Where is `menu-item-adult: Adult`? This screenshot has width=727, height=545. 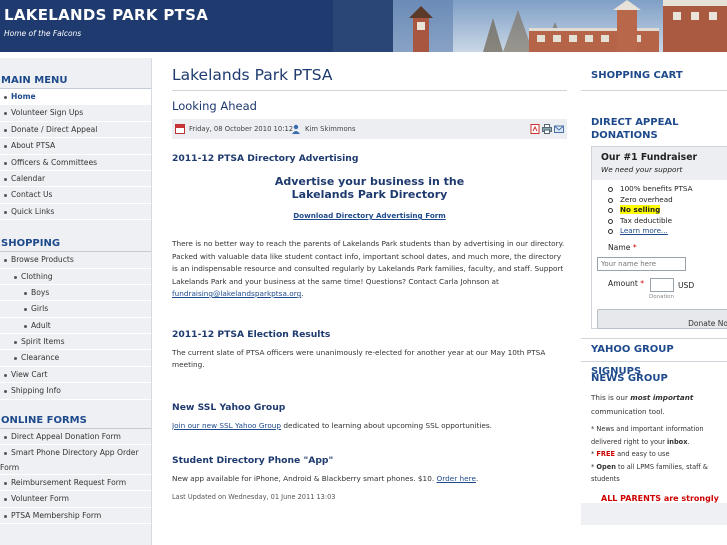
menu-item-adult: Adult is located at coordinates (75, 326).